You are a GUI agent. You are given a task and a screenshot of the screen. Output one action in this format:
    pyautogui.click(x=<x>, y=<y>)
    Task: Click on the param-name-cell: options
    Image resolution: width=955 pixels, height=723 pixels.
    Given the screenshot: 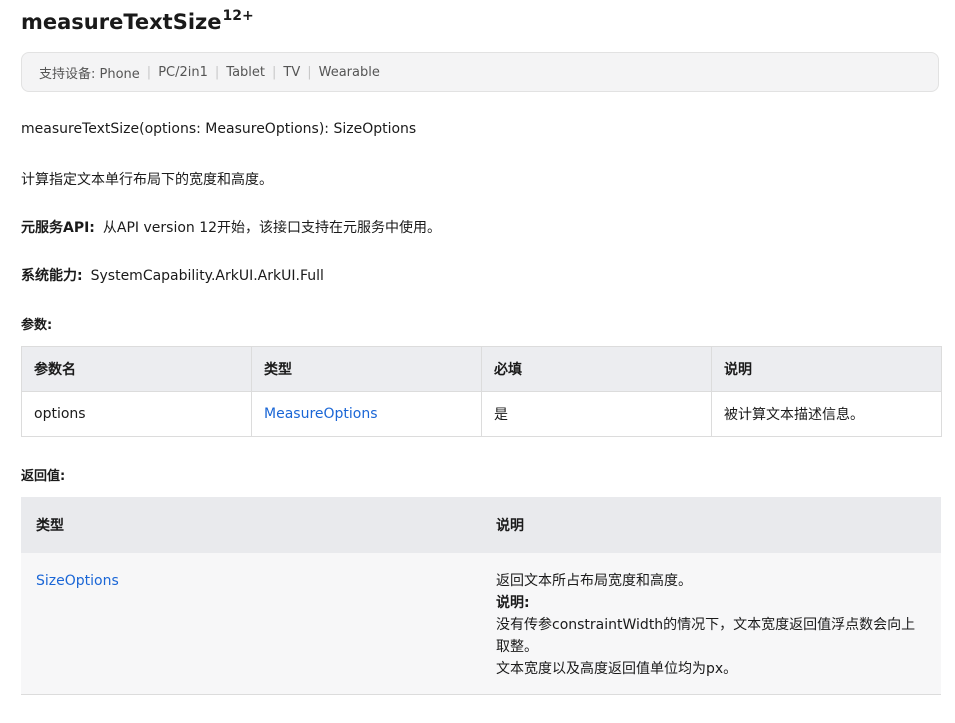 What is the action you would take?
    pyautogui.click(x=136, y=414)
    